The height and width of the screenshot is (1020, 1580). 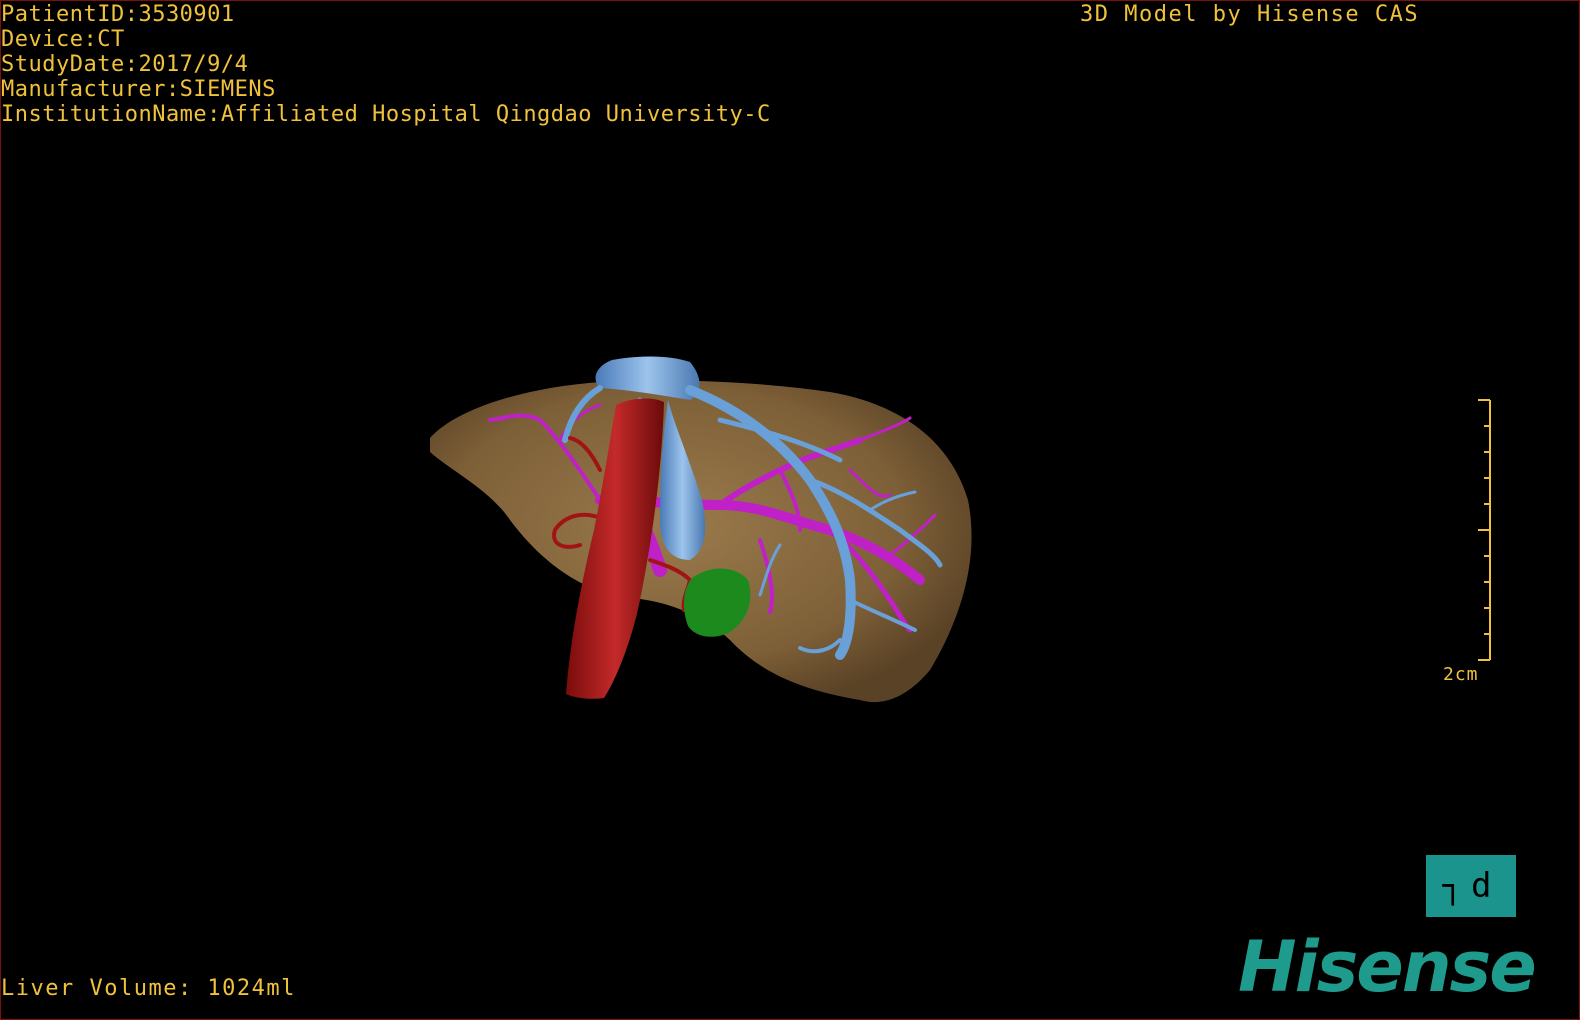 What do you see at coordinates (1484, 530) in the screenshot?
I see `scale-bar` at bounding box center [1484, 530].